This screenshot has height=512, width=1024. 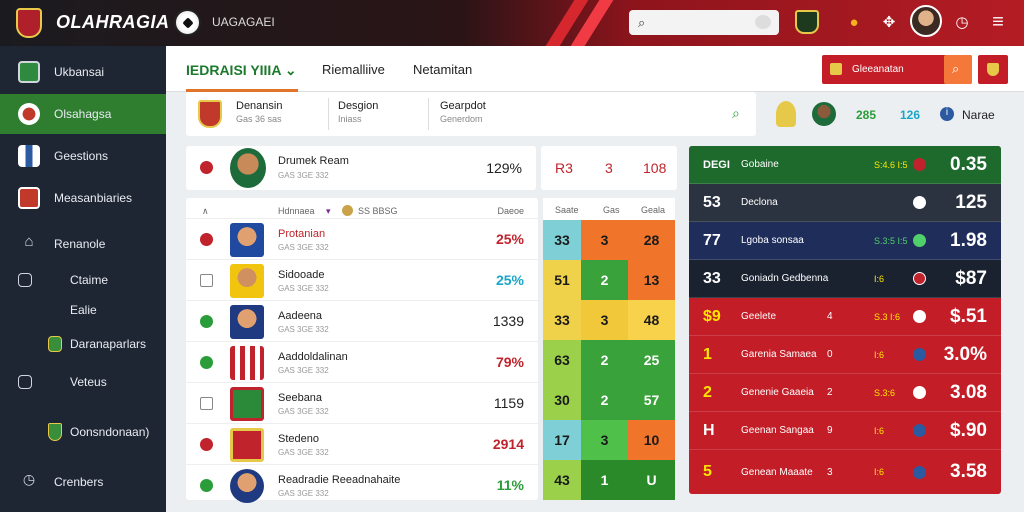 I want to click on odds-row: 33 Goniadn Gedbenna I:6 $87, so click(x=845, y=279).